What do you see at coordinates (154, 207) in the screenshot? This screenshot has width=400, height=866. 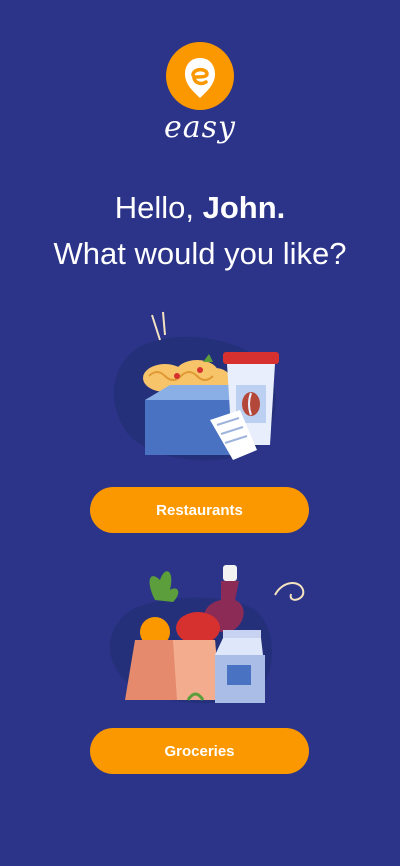 I see `greeting-prefix: Hello,` at bounding box center [154, 207].